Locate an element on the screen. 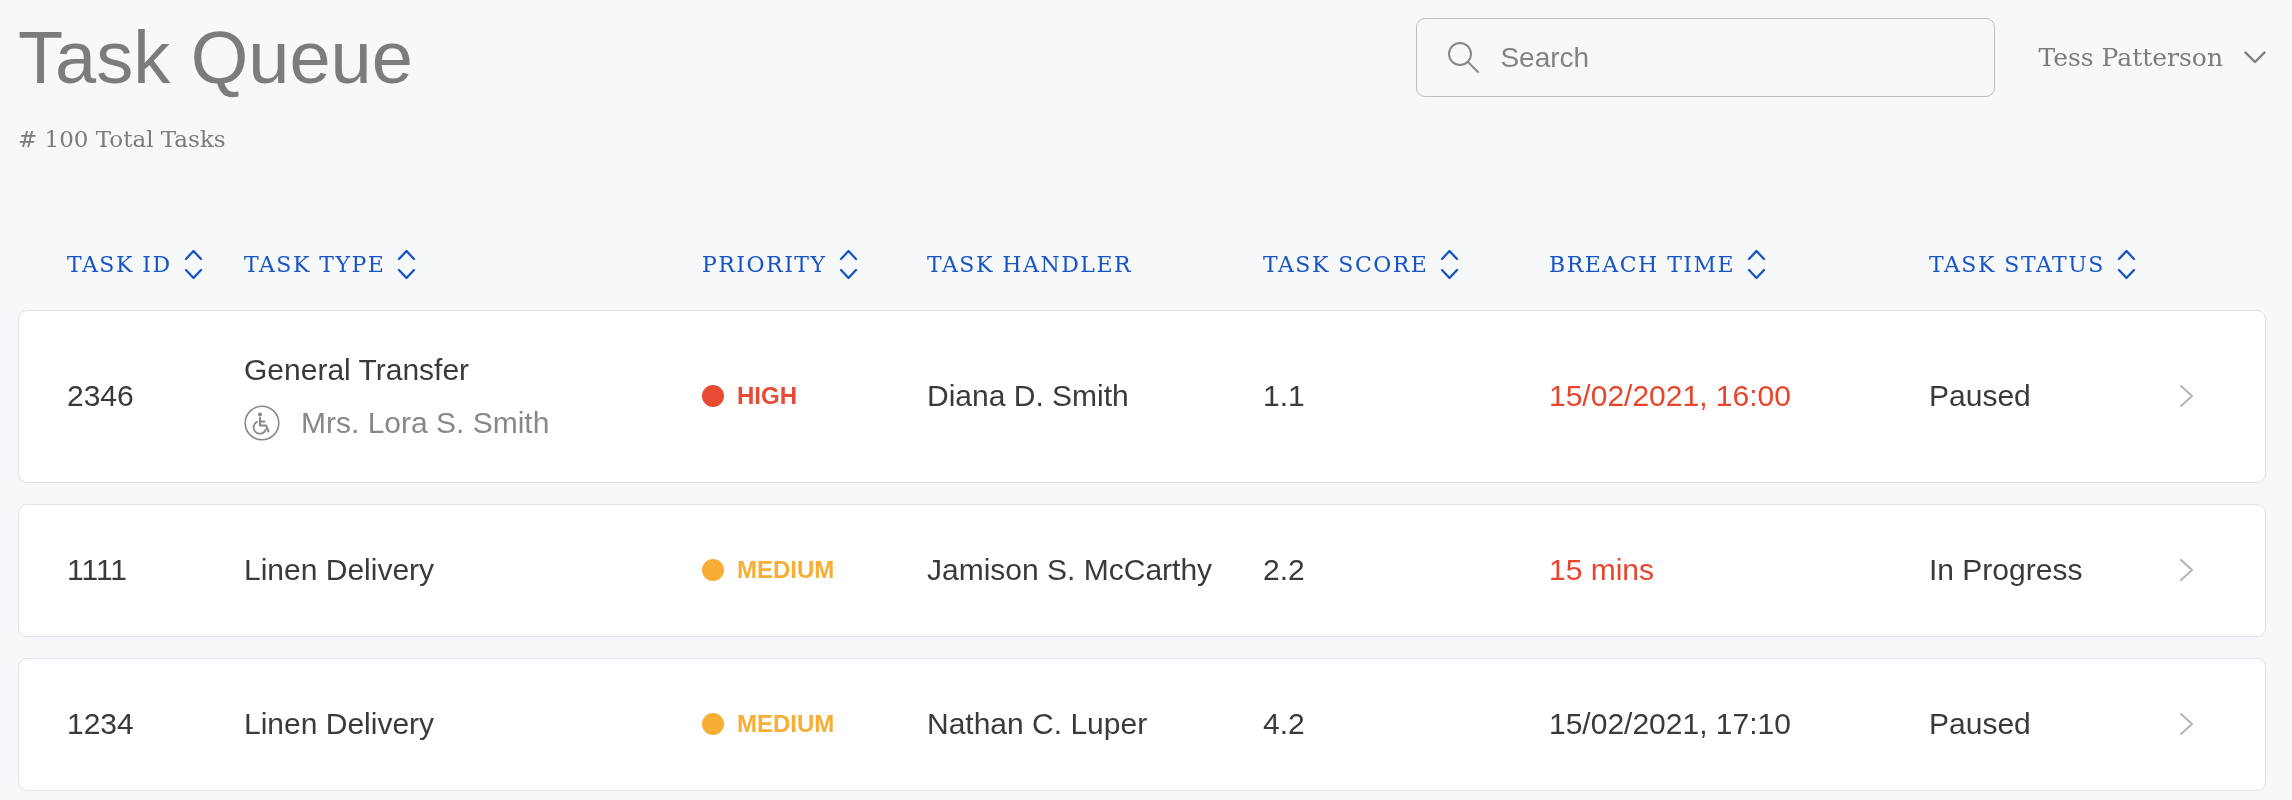 The height and width of the screenshot is (800, 2292). handler-name: Diana D. Smith is located at coordinates (1028, 396).